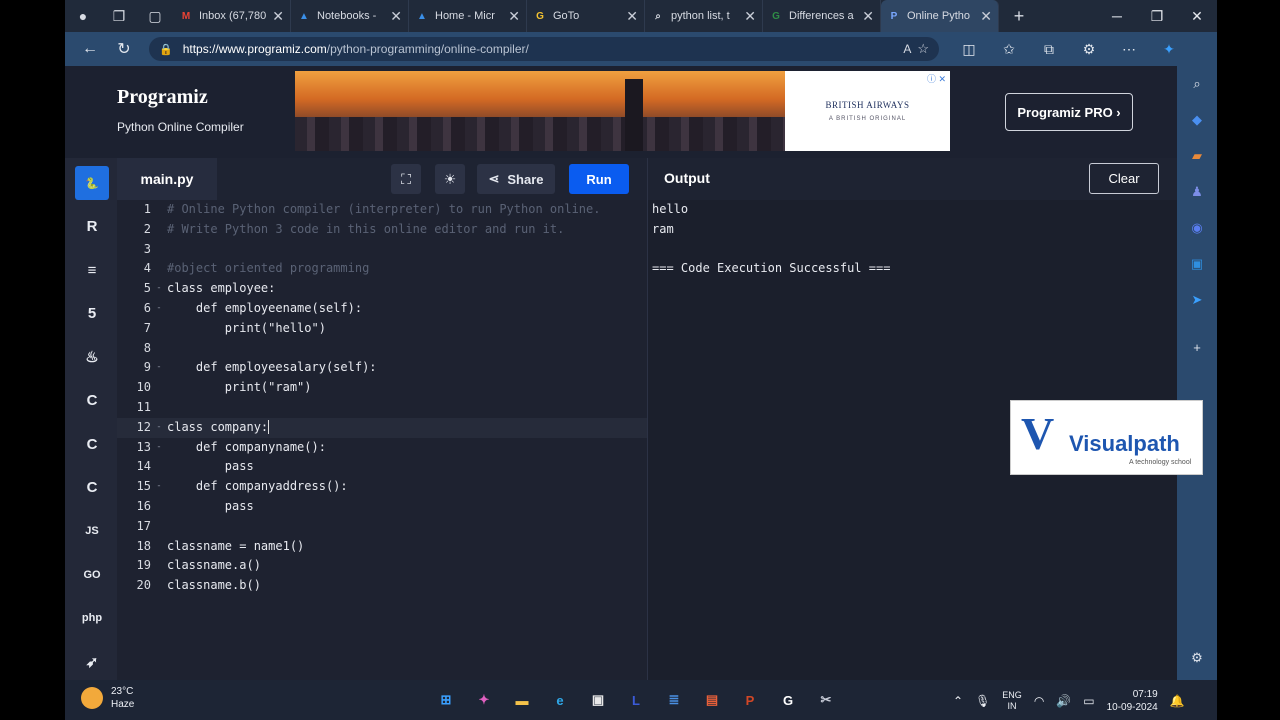 The width and height of the screenshot is (1280, 720). Describe the element at coordinates (636, 700) in the screenshot. I see `l-app-icon: L` at that location.